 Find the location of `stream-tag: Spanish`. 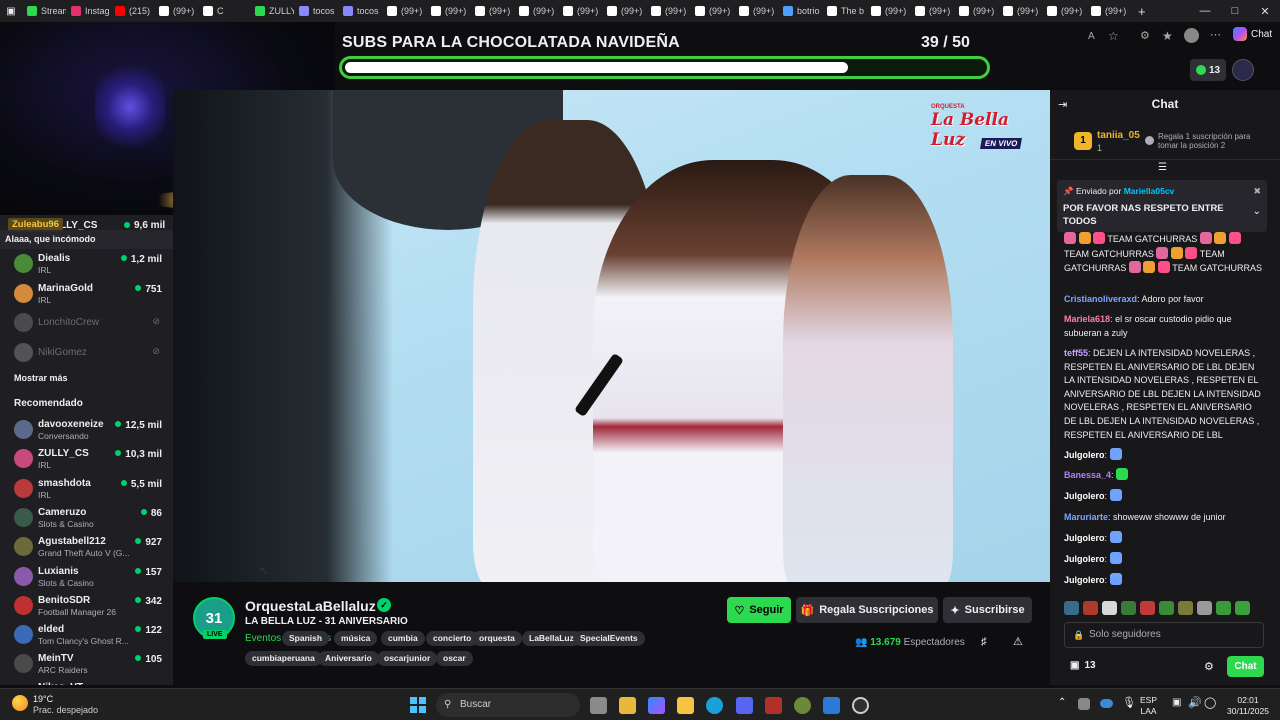

stream-tag: Spanish is located at coordinates (306, 638).